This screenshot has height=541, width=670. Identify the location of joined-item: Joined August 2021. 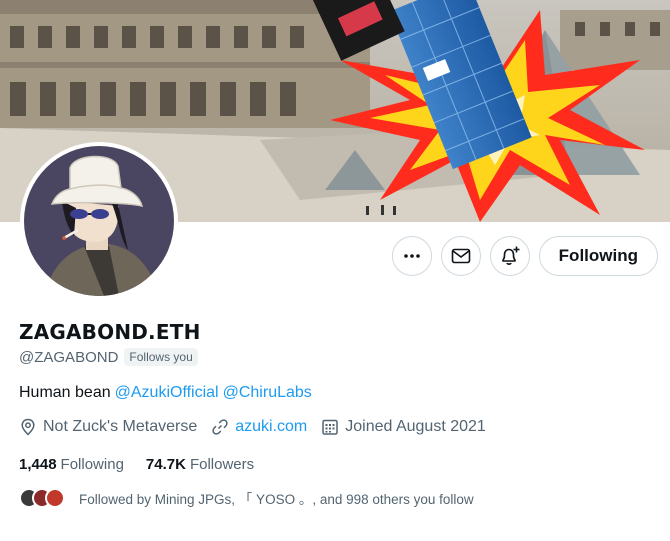
(403, 427).